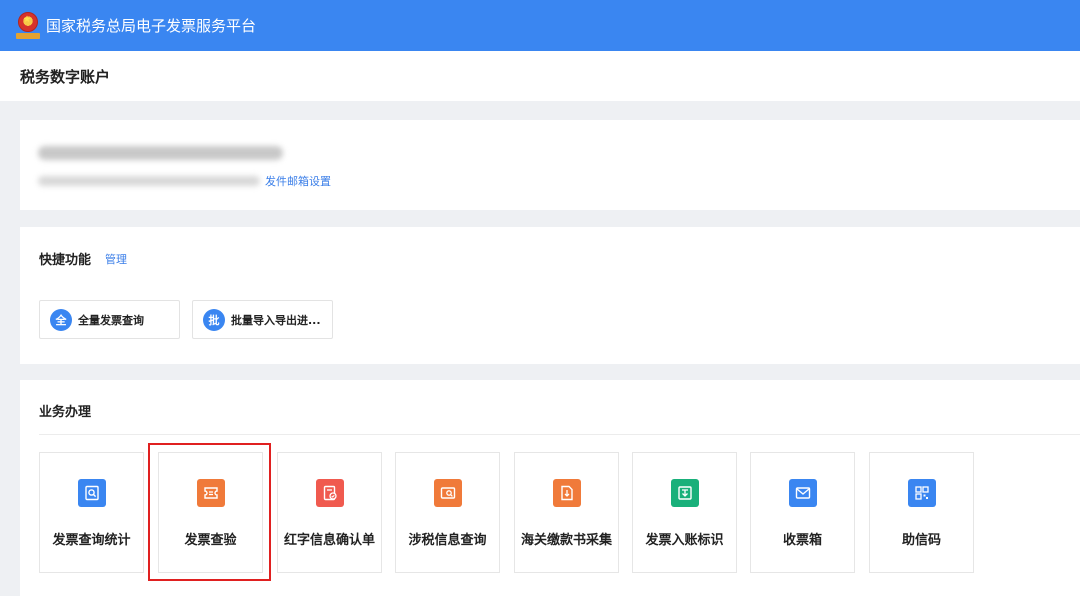 This screenshot has height=596, width=1080. Describe the element at coordinates (685, 493) in the screenshot. I see `invoice-posting-icon` at that location.